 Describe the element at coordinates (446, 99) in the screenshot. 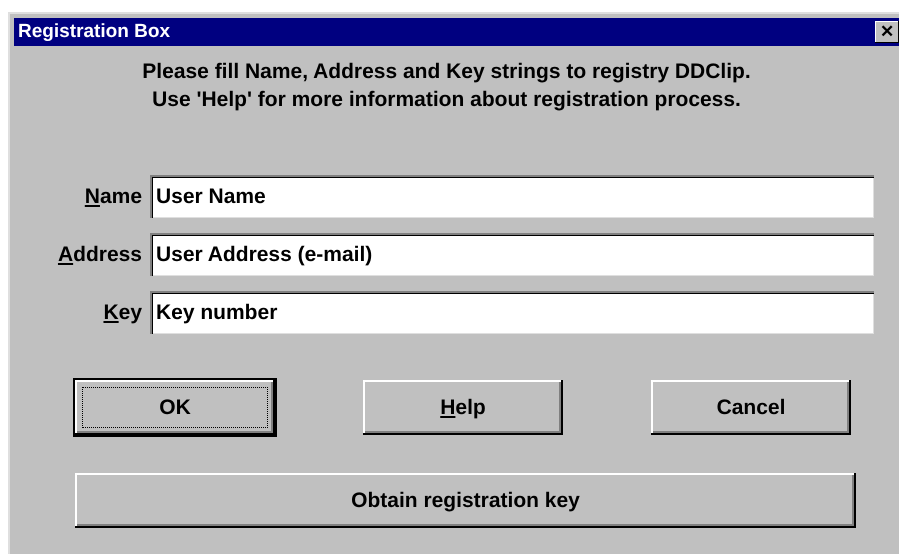

I see `instruction-text: Use 'Help' for more information about registration process.` at that location.